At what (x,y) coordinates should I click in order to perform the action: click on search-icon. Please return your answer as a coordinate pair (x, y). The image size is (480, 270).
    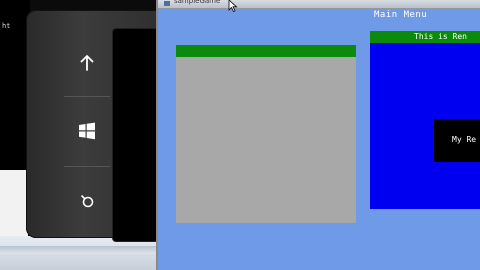
    Looking at the image, I should click on (87, 201).